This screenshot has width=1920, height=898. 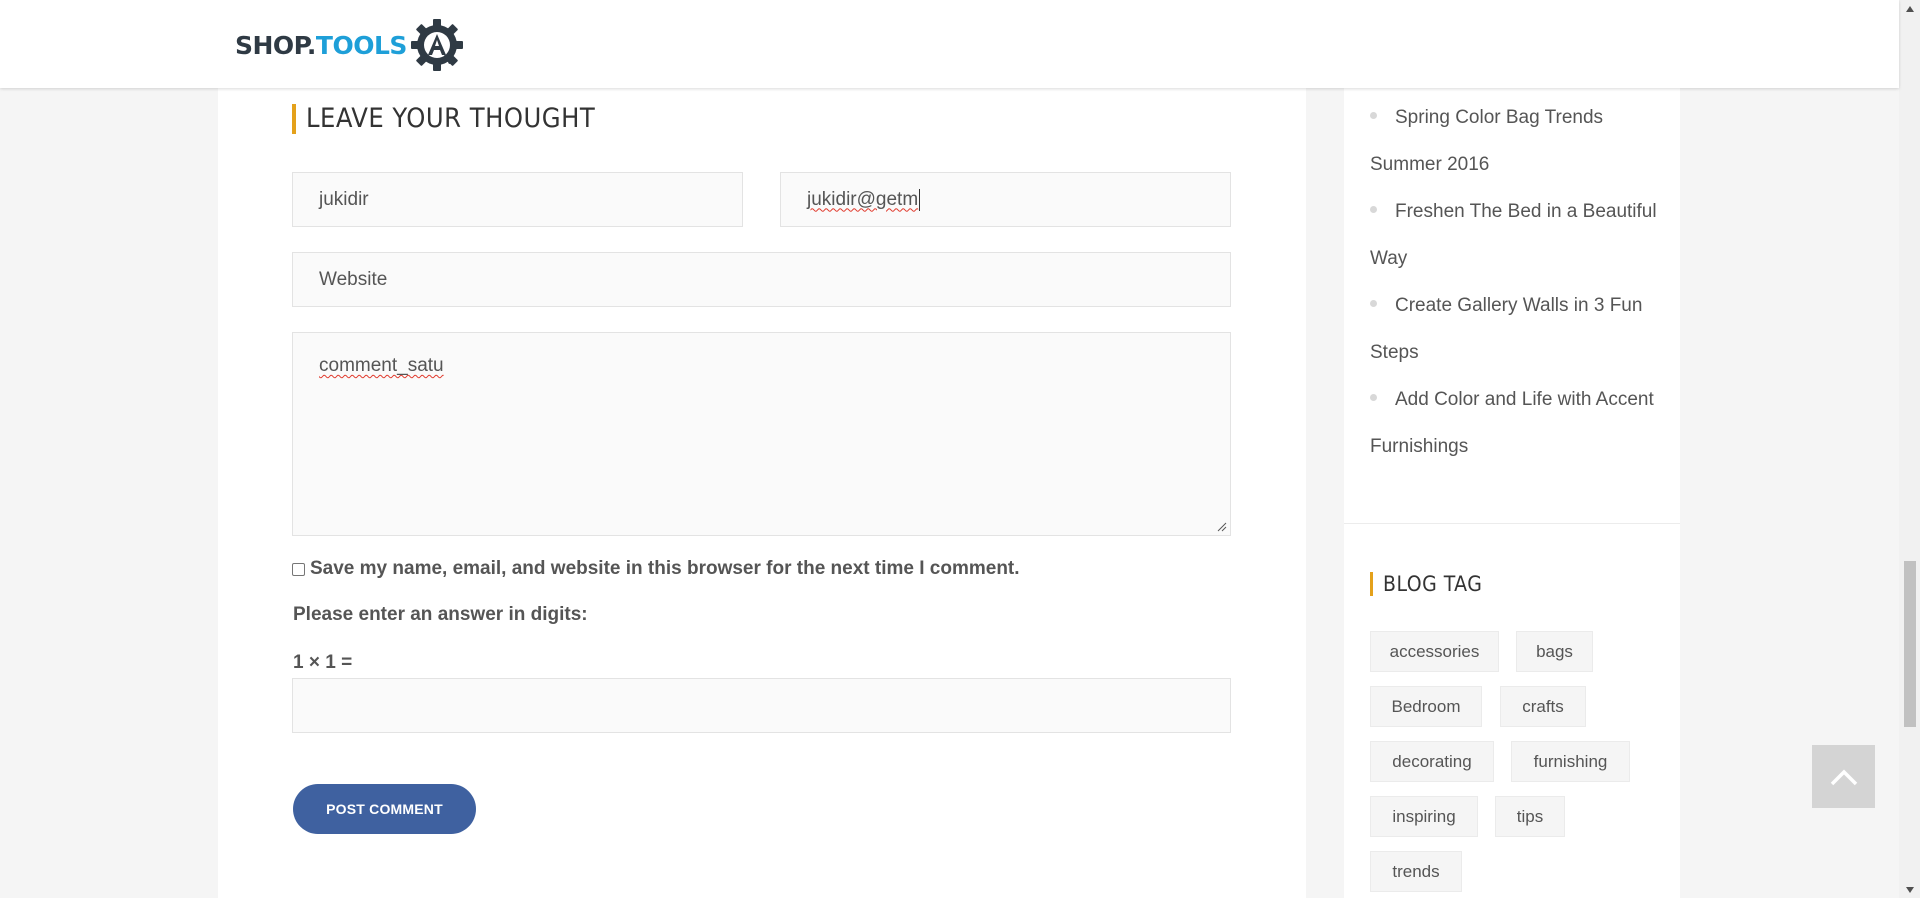 I want to click on website-placeholder: Website, so click(x=353, y=279).